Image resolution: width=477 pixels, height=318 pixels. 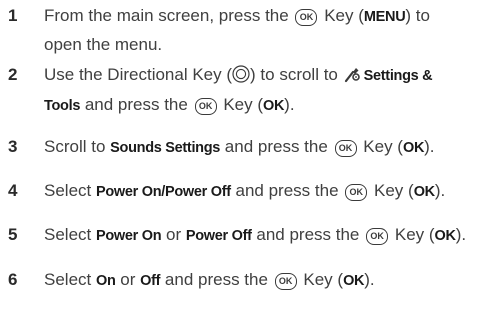 What do you see at coordinates (13, 234) in the screenshot?
I see `step-number: 5` at bounding box center [13, 234].